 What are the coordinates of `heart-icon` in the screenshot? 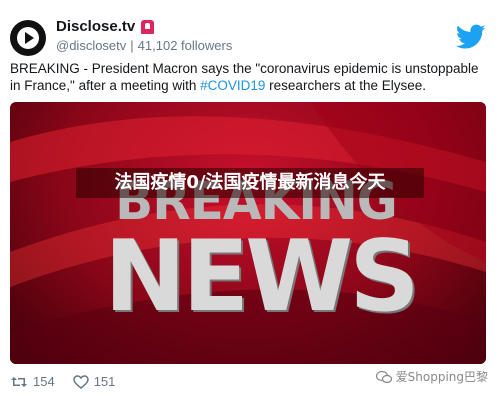 It's located at (80, 381).